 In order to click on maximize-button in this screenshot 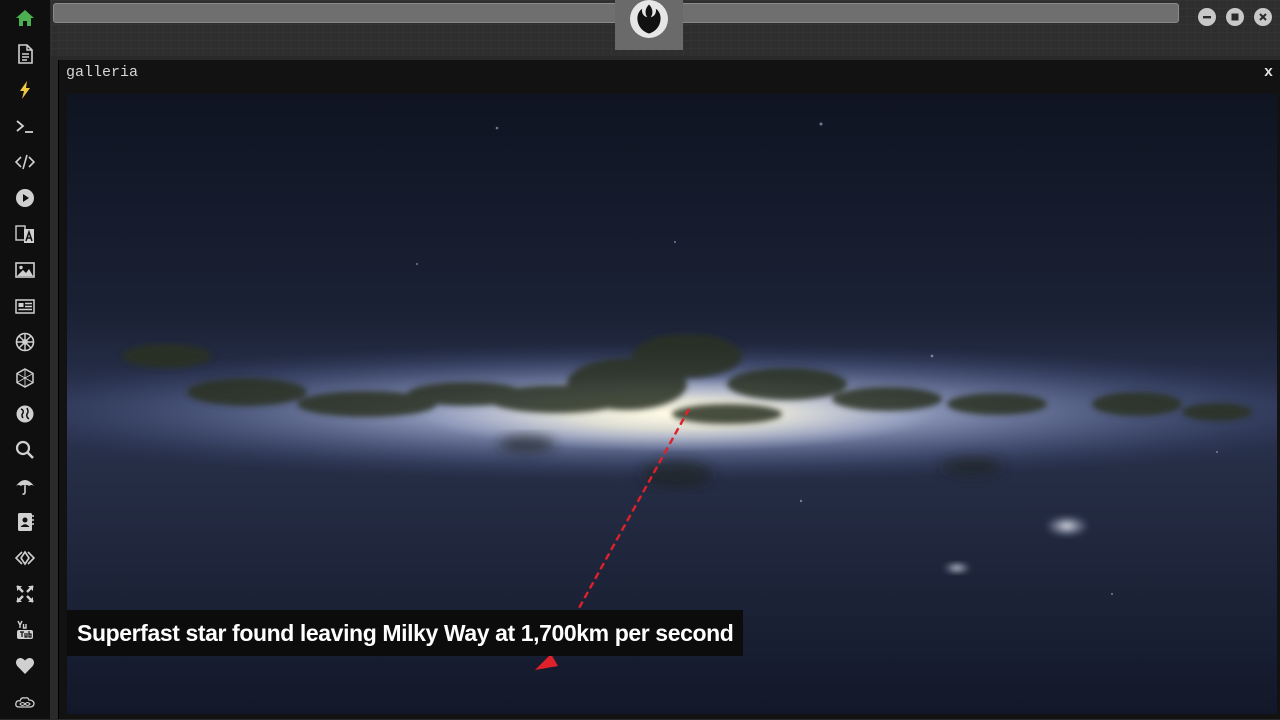, I will do `click(1235, 17)`.